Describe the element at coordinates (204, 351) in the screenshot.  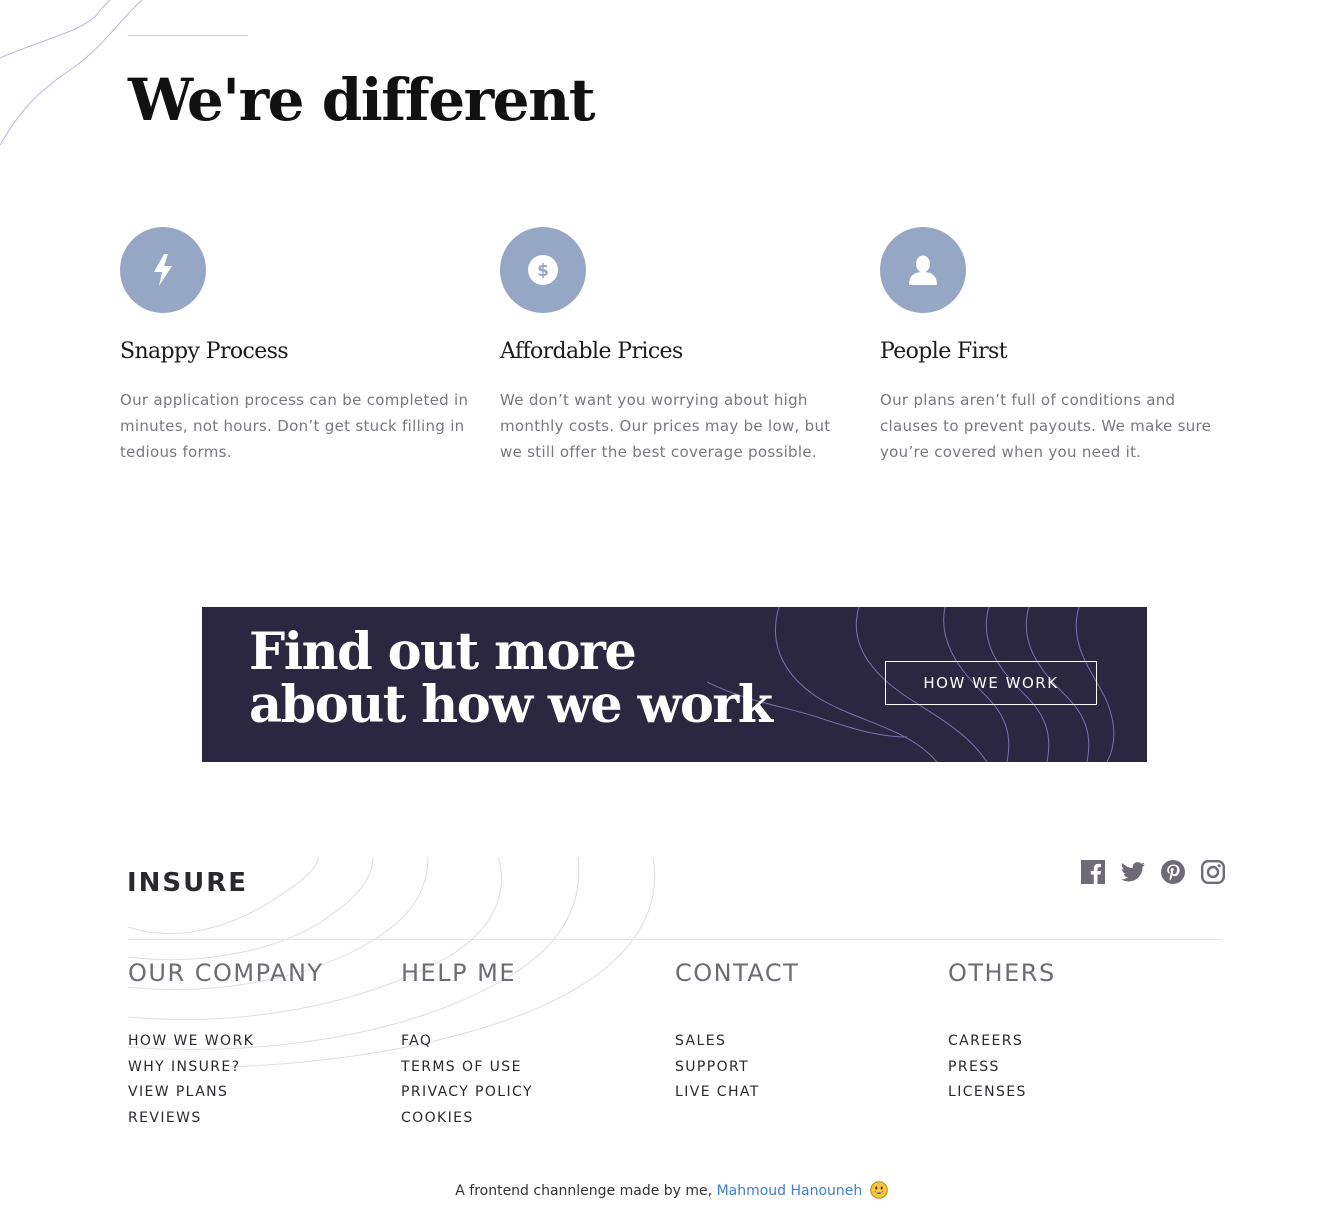
I see `feature-title: Snappy Process` at that location.